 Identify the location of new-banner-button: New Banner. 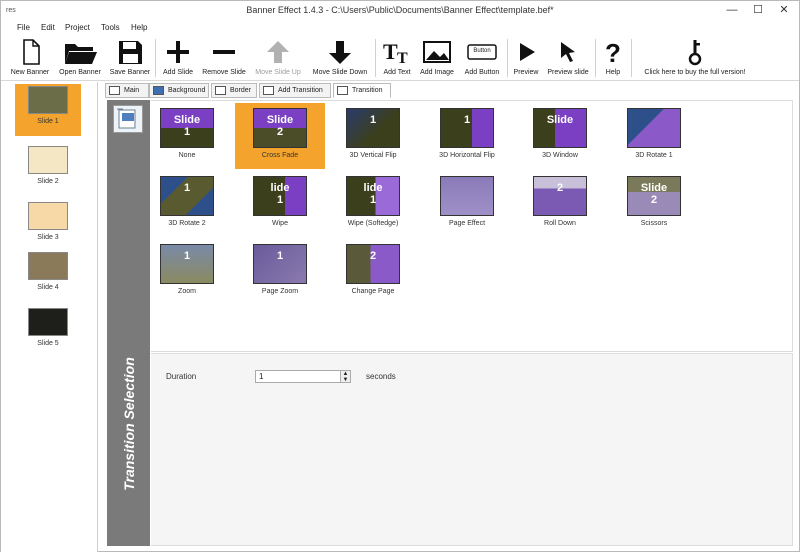
(30, 59).